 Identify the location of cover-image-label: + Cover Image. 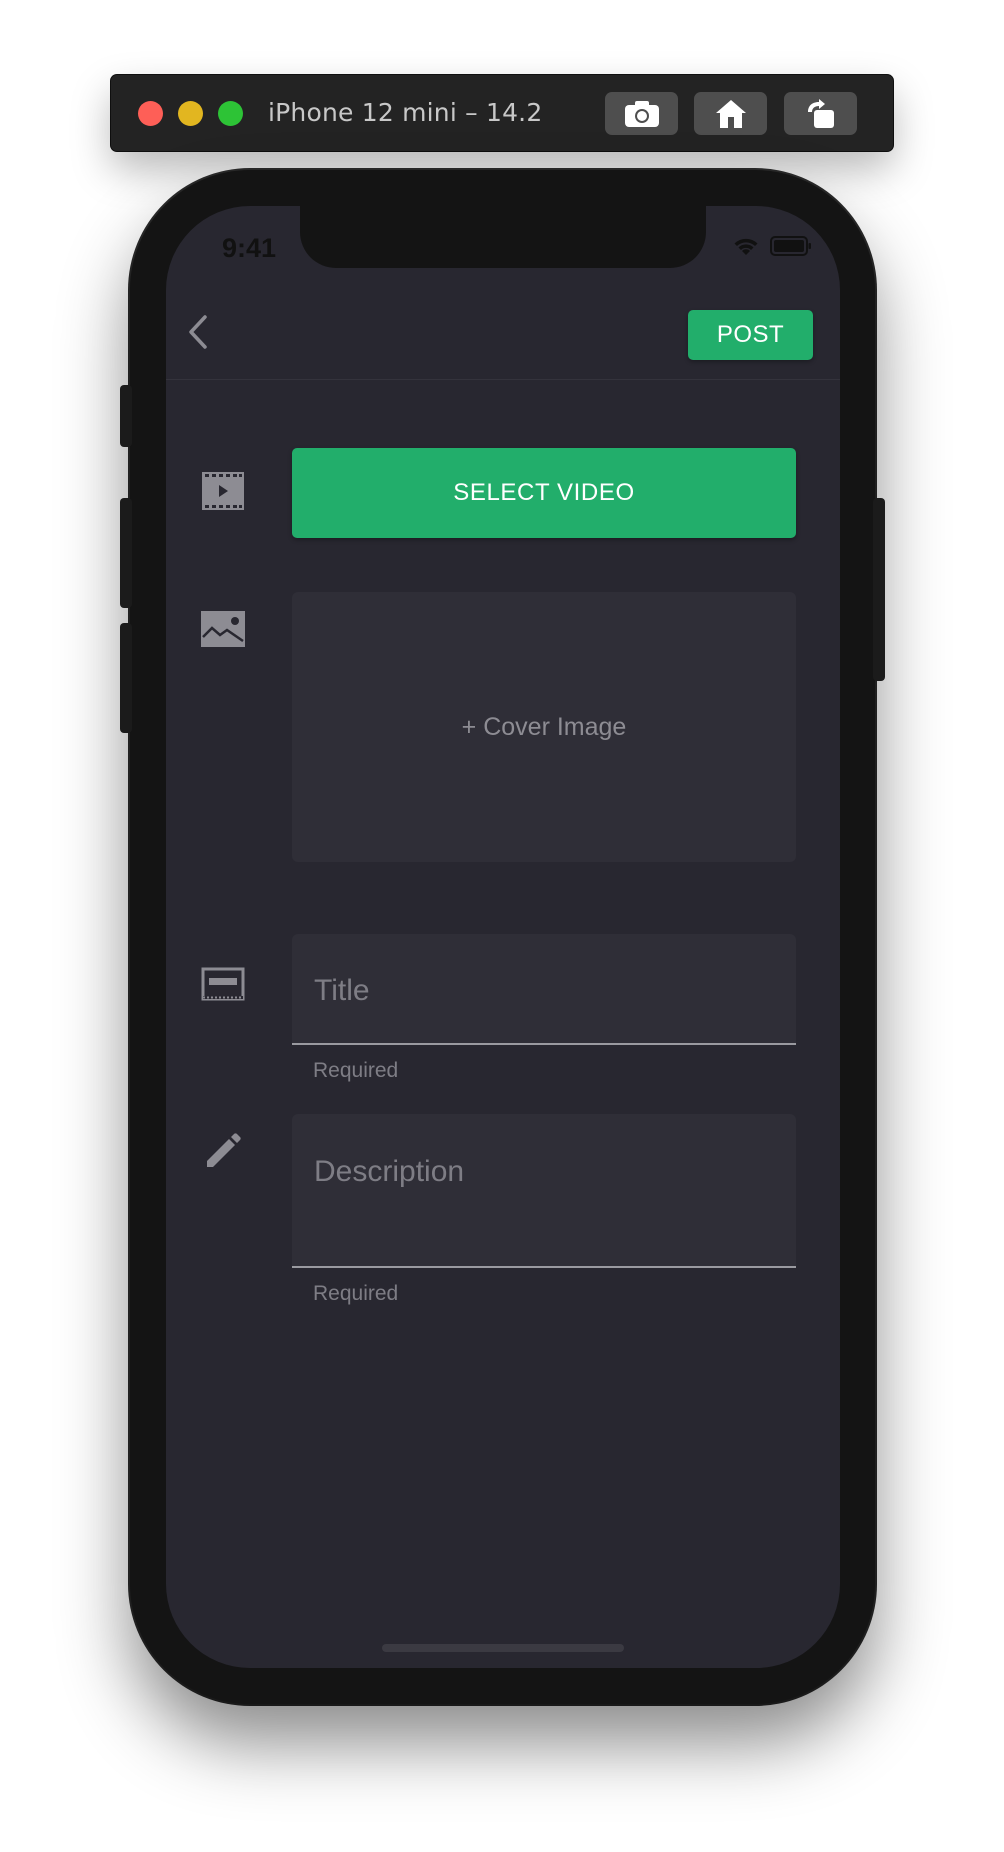
(544, 726).